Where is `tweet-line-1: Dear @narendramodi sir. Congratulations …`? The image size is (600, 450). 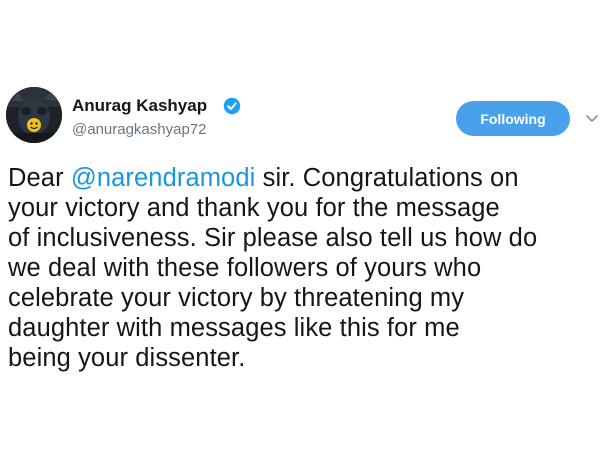 tweet-line-1: Dear @narendramodi sir. Congratulations … is located at coordinates (303, 178).